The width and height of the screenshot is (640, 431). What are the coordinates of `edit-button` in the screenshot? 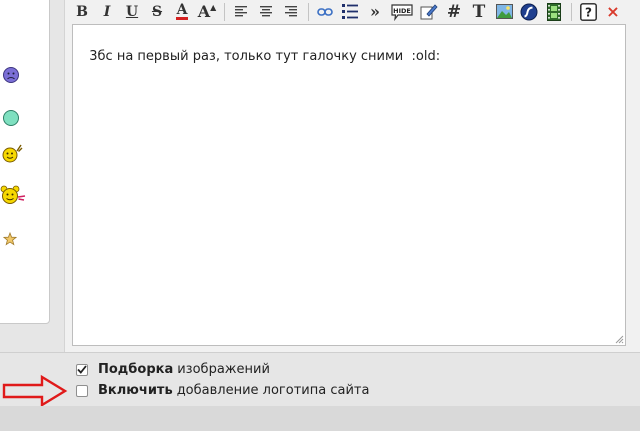 It's located at (429, 12).